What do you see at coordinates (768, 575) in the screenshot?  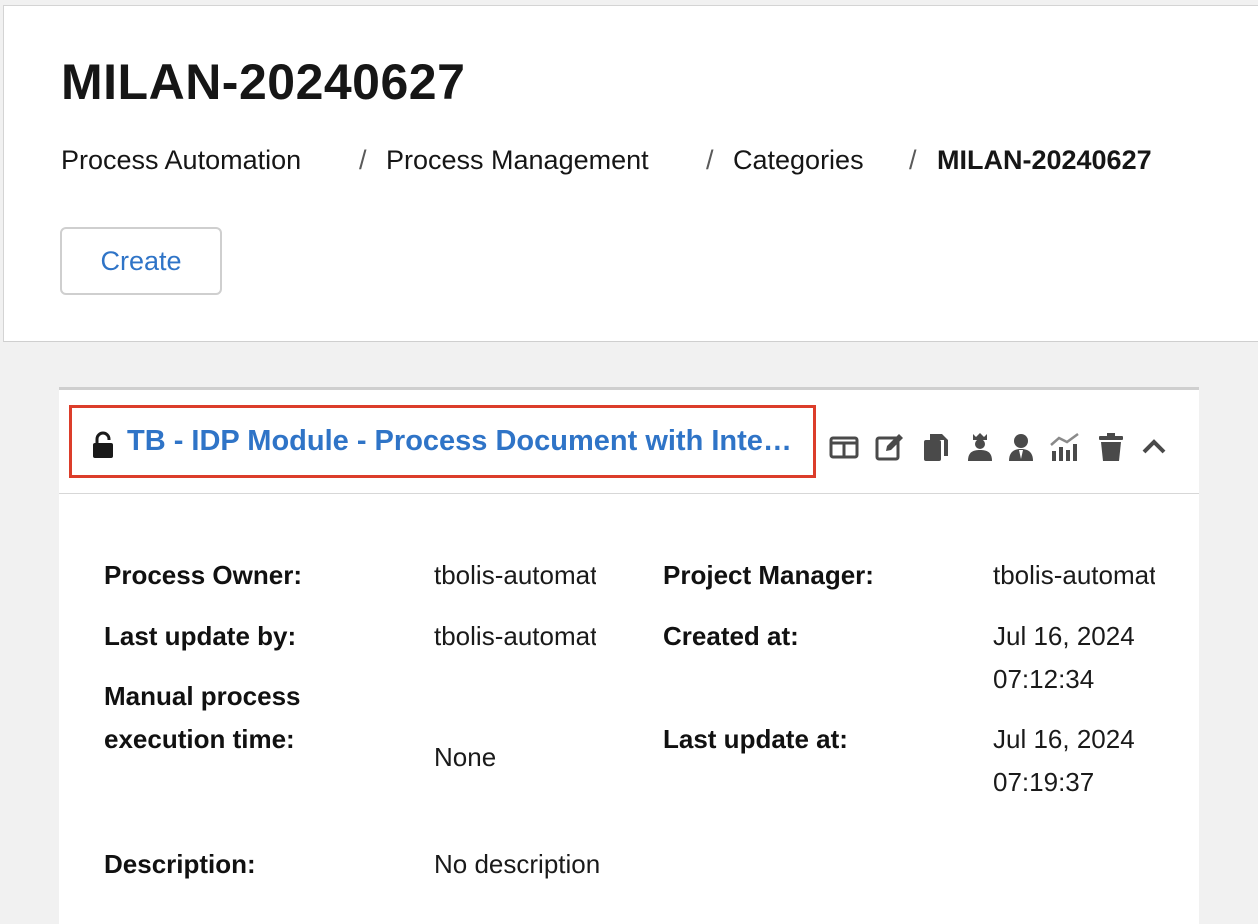 I see `project-manager-label: Project Manager:` at bounding box center [768, 575].